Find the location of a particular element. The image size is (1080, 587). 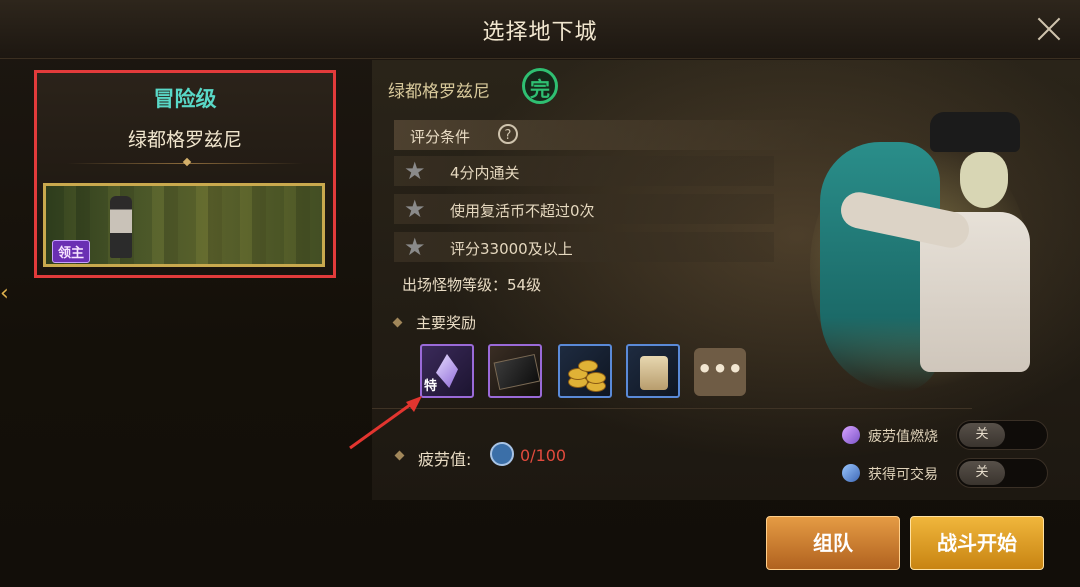

boss-character-art is located at coordinates (920, 247).